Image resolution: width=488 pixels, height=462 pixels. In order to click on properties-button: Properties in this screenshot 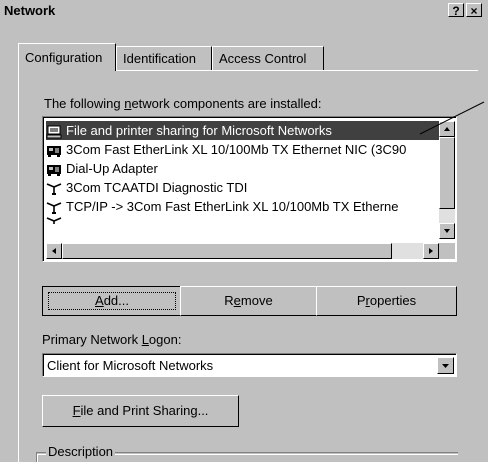, I will do `click(386, 301)`.